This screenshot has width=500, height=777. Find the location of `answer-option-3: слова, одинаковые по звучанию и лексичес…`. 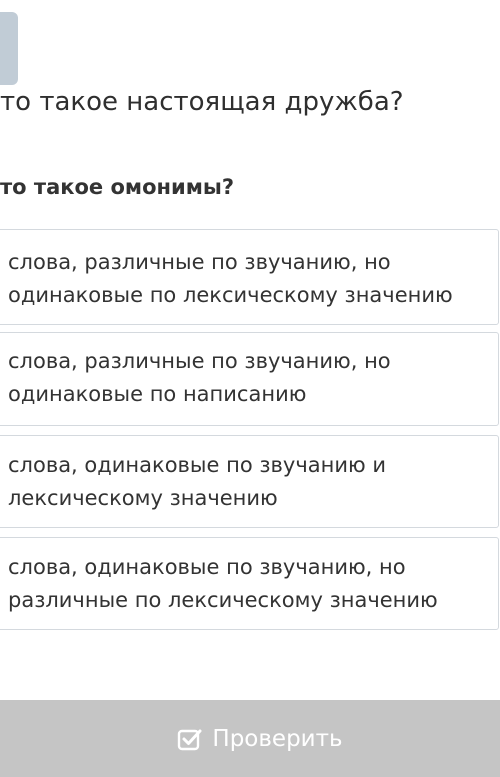

answer-option-3: слова, одинаковые по звучанию и лексичес… is located at coordinates (249, 481).